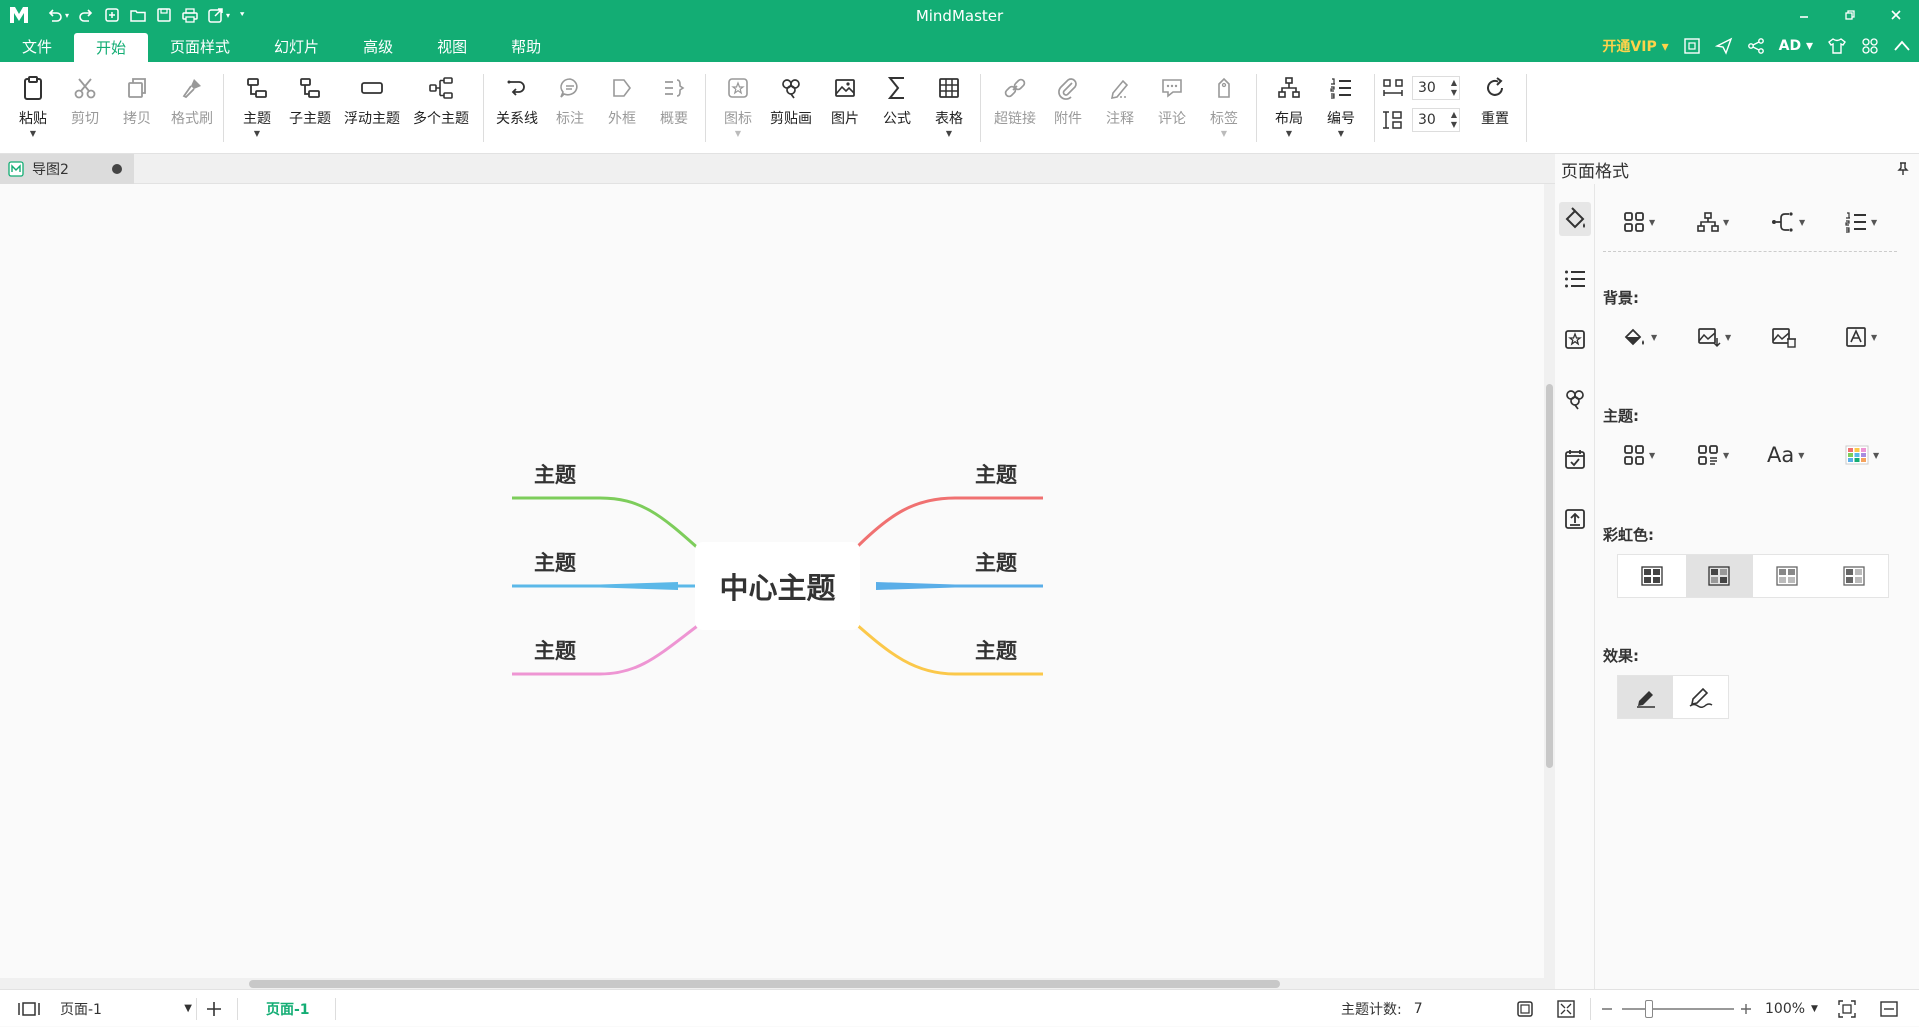 The width and height of the screenshot is (1919, 1027). What do you see at coordinates (1649, 1009) in the screenshot?
I see `zoom-slider-handle` at bounding box center [1649, 1009].